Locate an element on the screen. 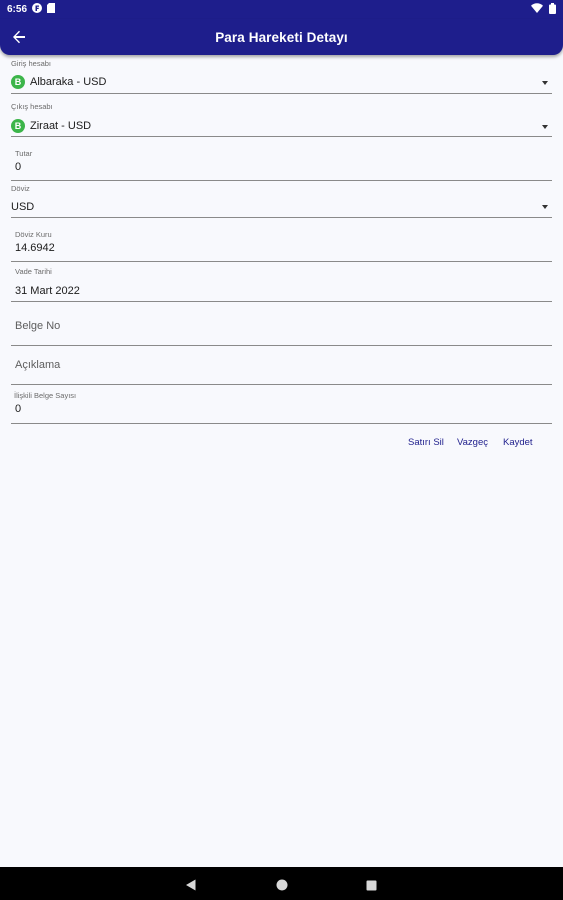 The width and height of the screenshot is (563, 900). page-title: Para Hareketi Detayı is located at coordinates (281, 37).